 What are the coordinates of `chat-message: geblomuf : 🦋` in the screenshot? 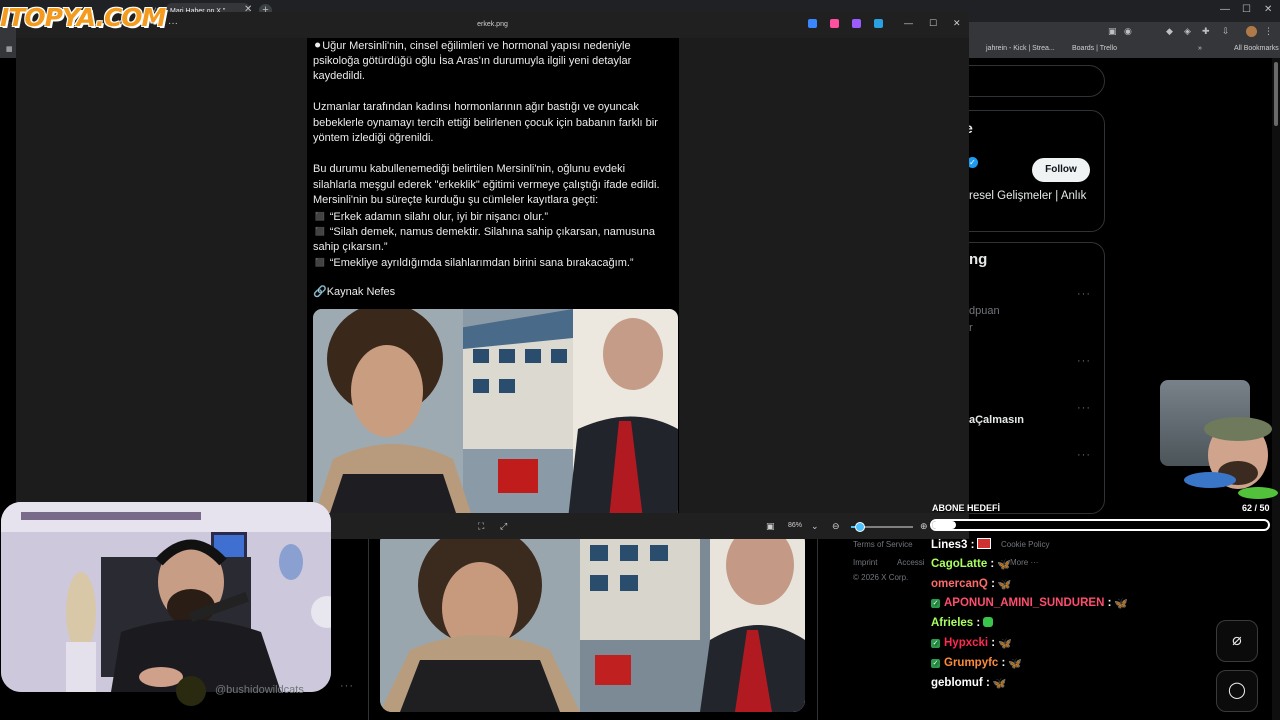 It's located at (969, 683).